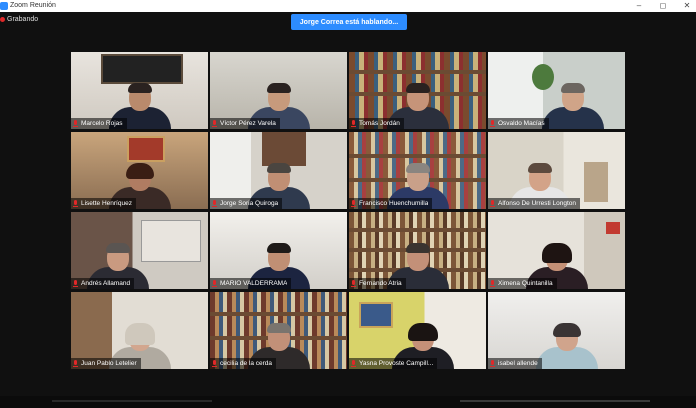  I want to click on participant-nameplate: Juan Pablo Letelier, so click(106, 363).